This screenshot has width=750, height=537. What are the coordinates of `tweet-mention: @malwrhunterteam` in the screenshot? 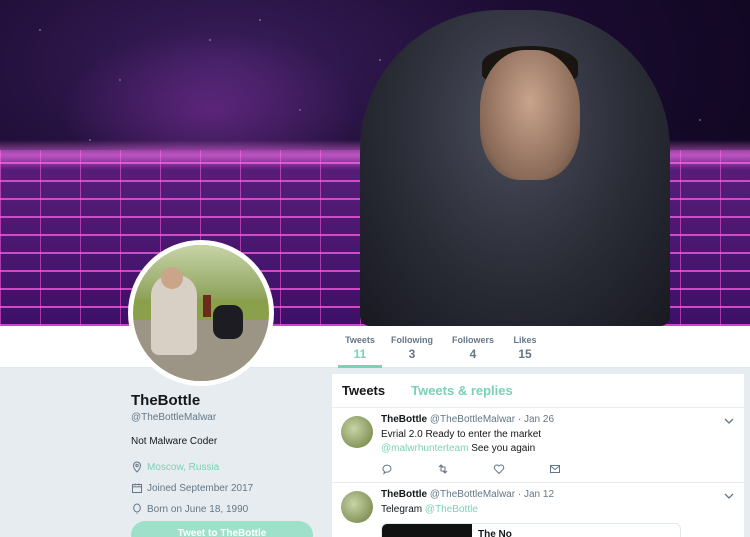 It's located at (424, 448).